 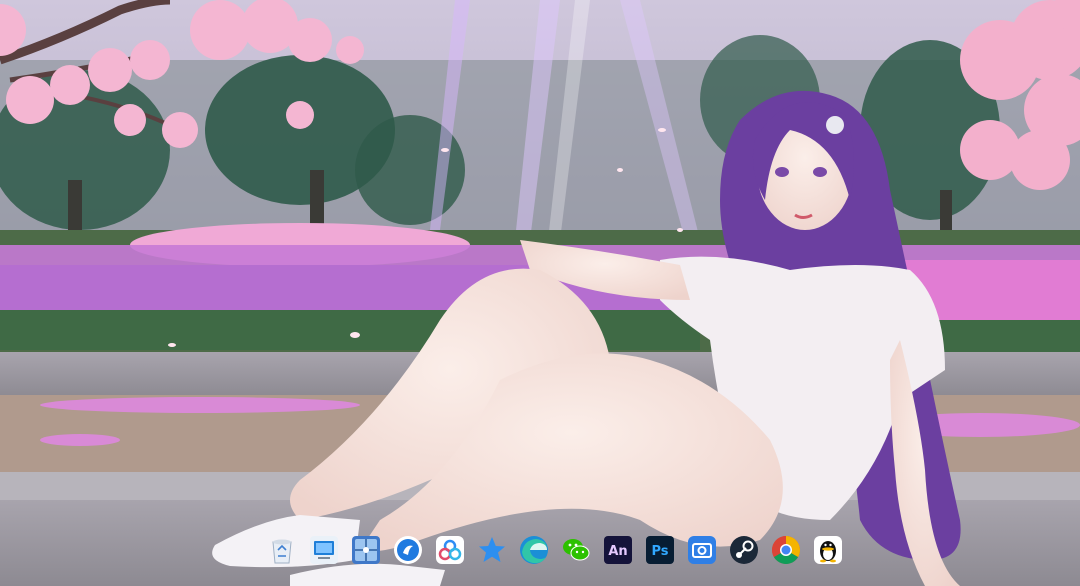 I want to click on edge-icon, so click(x=534, y=550).